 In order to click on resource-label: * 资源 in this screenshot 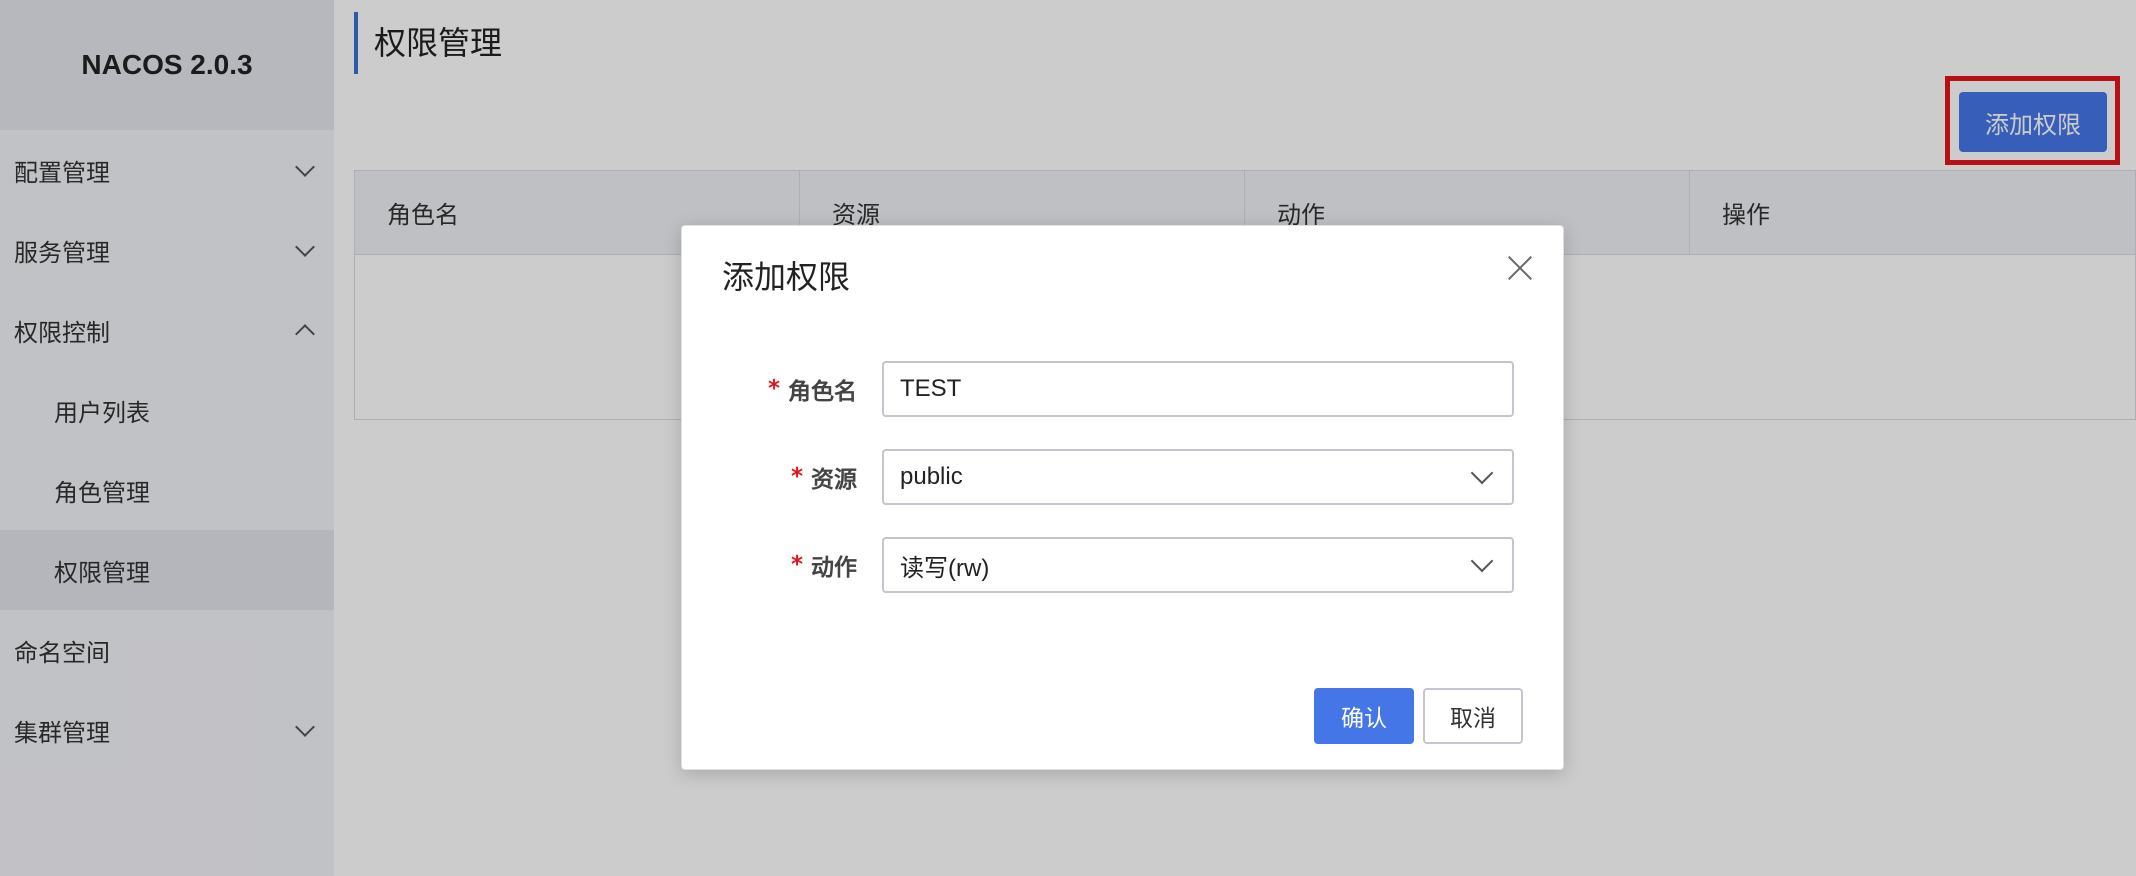, I will do `click(824, 477)`.